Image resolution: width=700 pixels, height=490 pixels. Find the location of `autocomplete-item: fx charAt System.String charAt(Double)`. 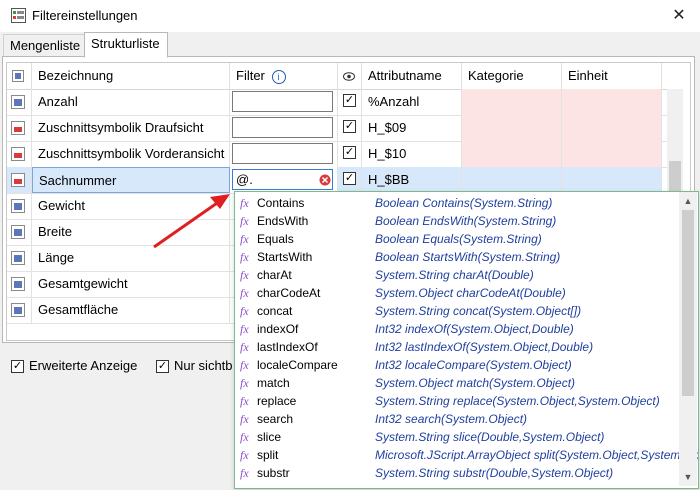

autocomplete-item: fx charAt System.String charAt(Double) is located at coordinates (457, 275).